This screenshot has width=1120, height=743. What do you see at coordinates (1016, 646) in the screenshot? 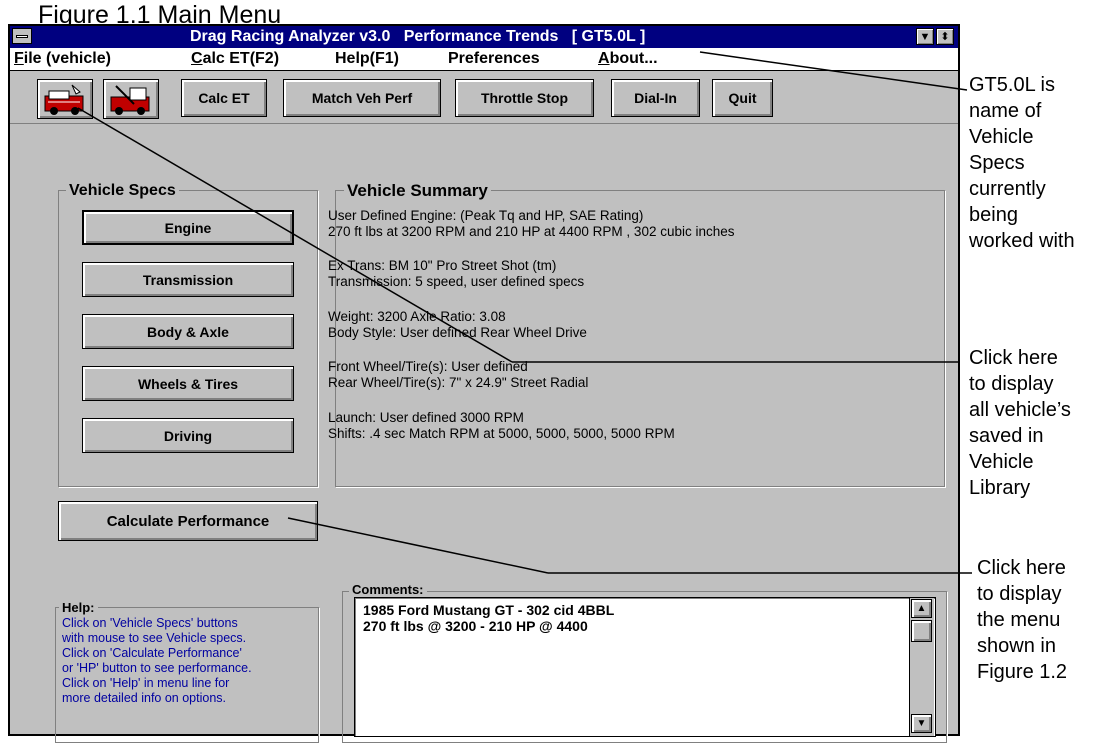
I see `annotation-line: shown in` at bounding box center [1016, 646].